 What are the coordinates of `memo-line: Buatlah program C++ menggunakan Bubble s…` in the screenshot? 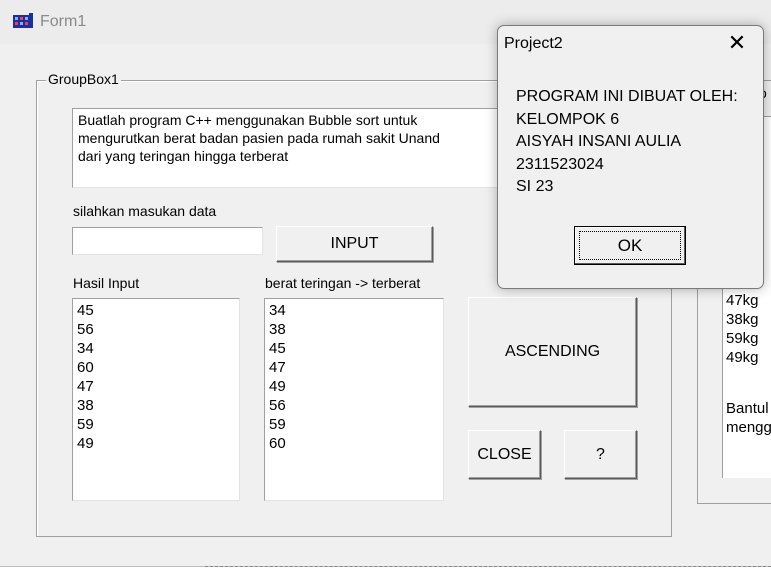 It's located at (248, 120).